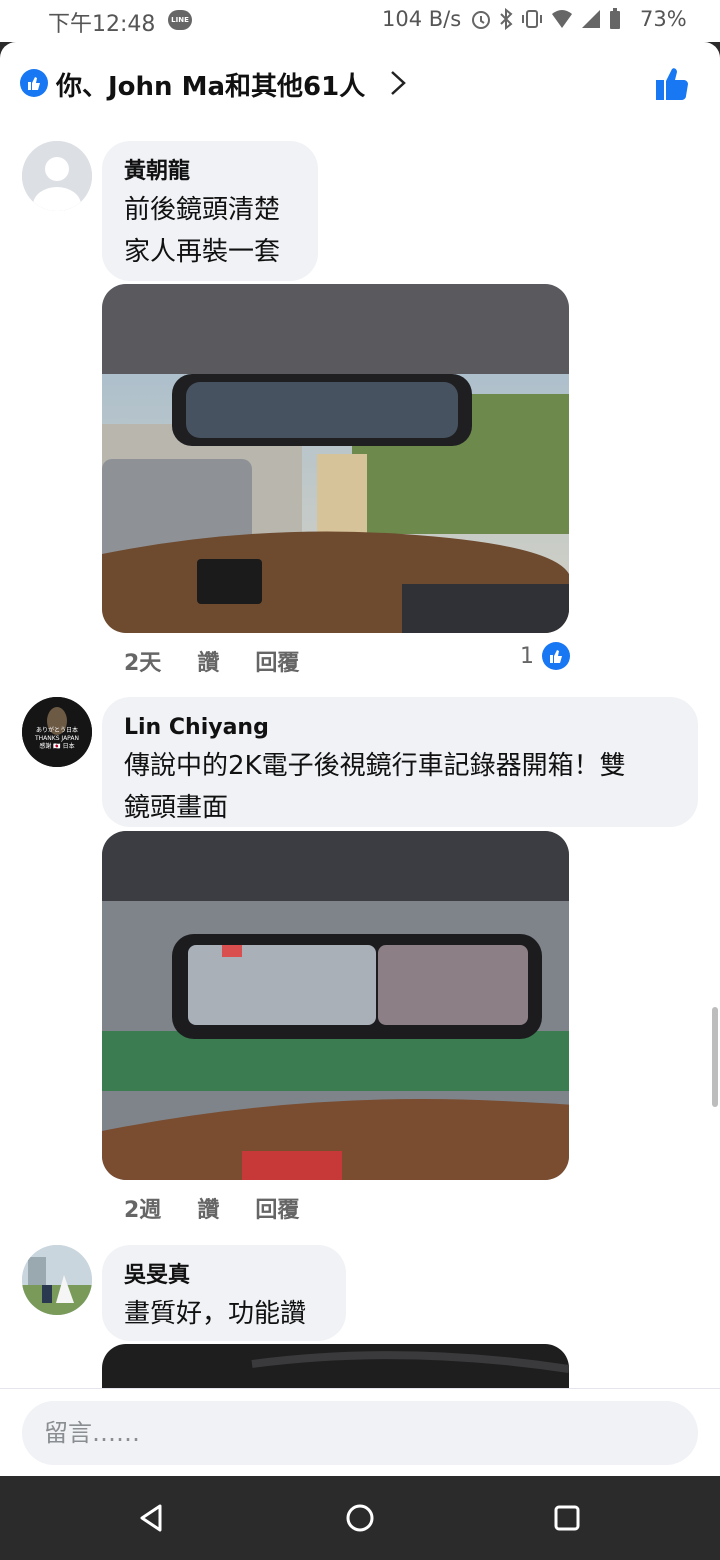  I want to click on comment-time: 2週, so click(143, 1210).